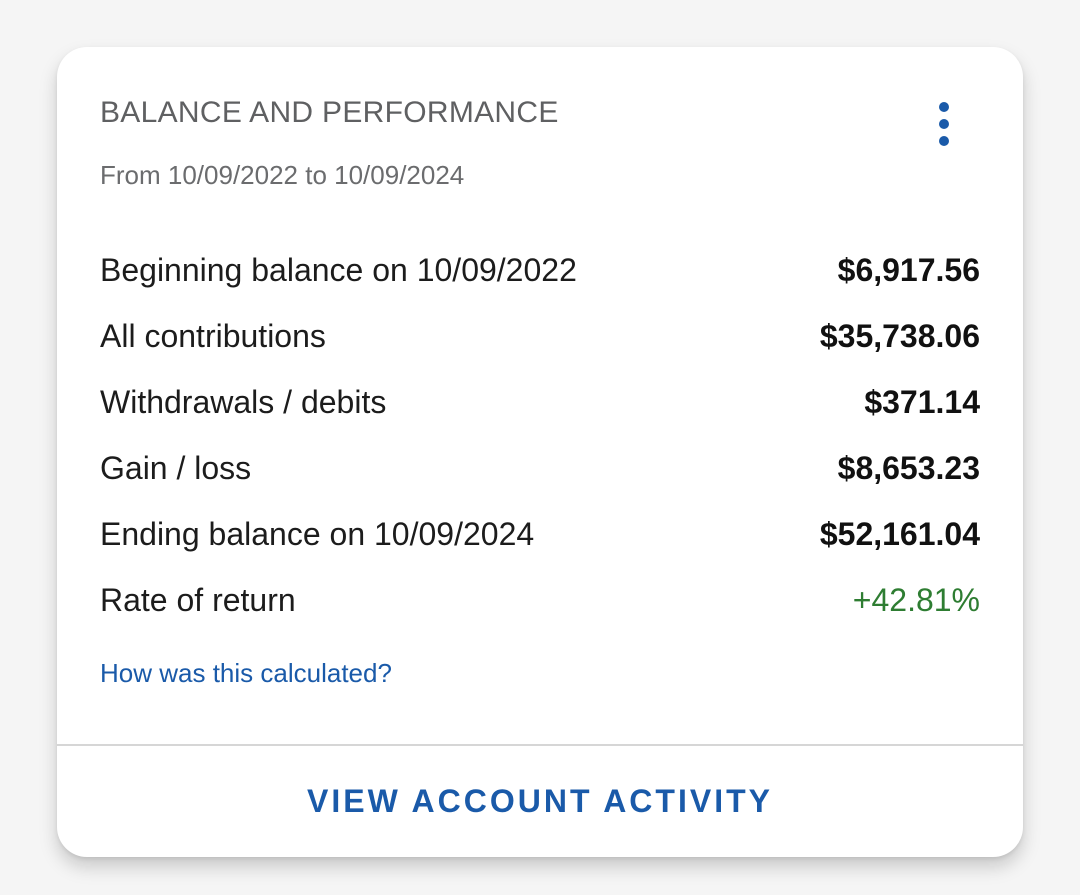 Image resolution: width=1080 pixels, height=895 pixels. Describe the element at coordinates (243, 401) in the screenshot. I see `row-label: Withdrawals / debits` at that location.